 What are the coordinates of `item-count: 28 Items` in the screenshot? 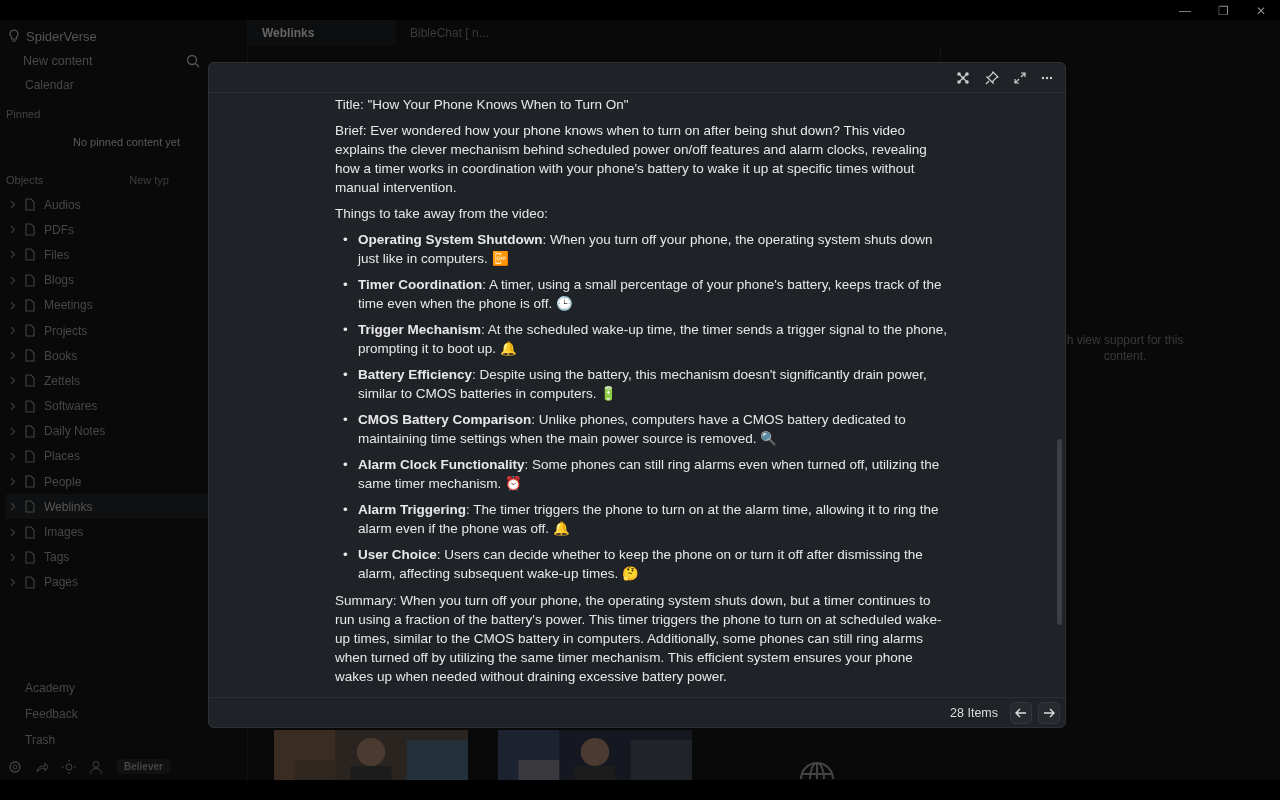 It's located at (974, 712).